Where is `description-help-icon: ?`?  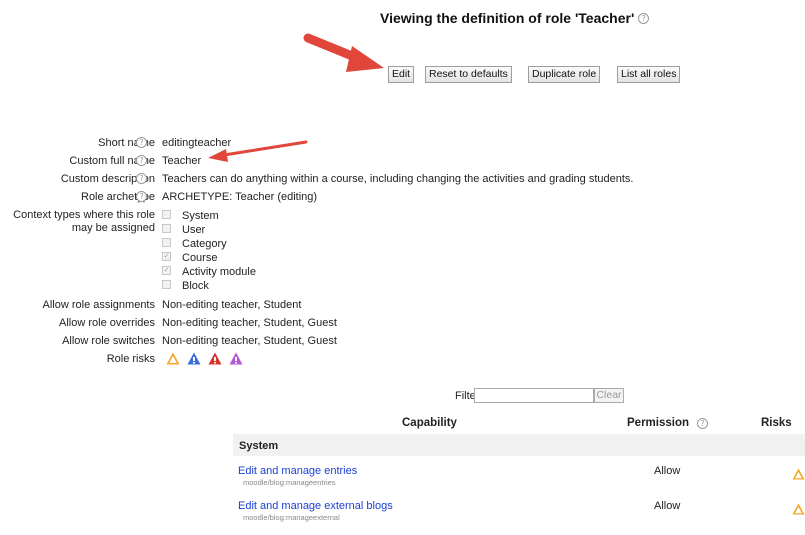
description-help-icon: ? is located at coordinates (141, 178).